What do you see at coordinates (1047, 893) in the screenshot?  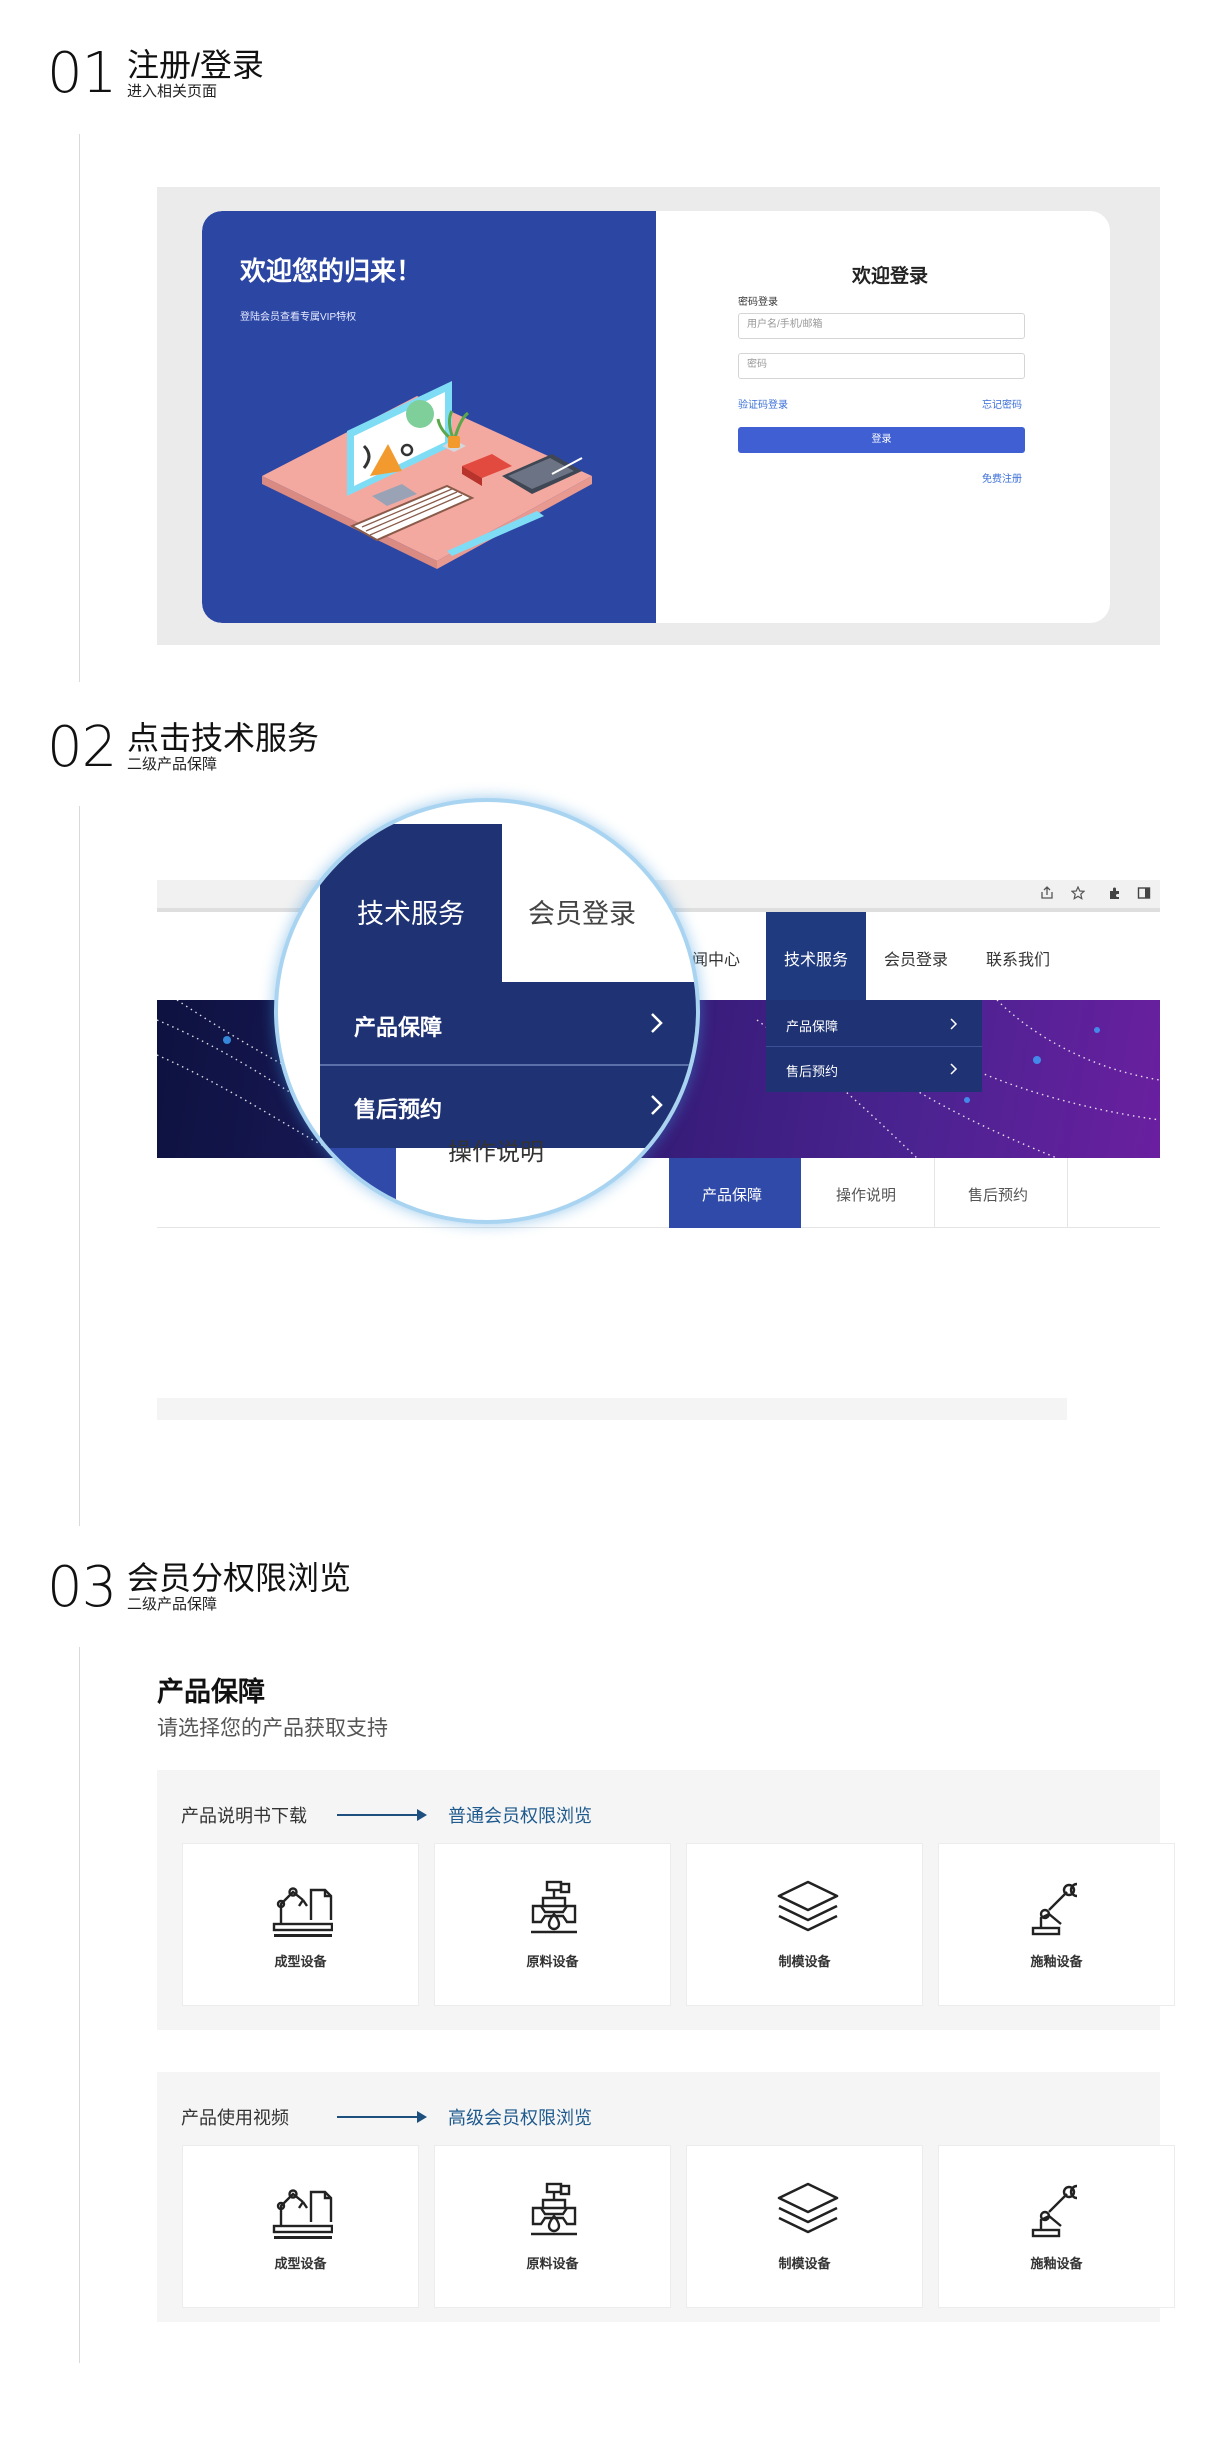 I see `share-icon` at bounding box center [1047, 893].